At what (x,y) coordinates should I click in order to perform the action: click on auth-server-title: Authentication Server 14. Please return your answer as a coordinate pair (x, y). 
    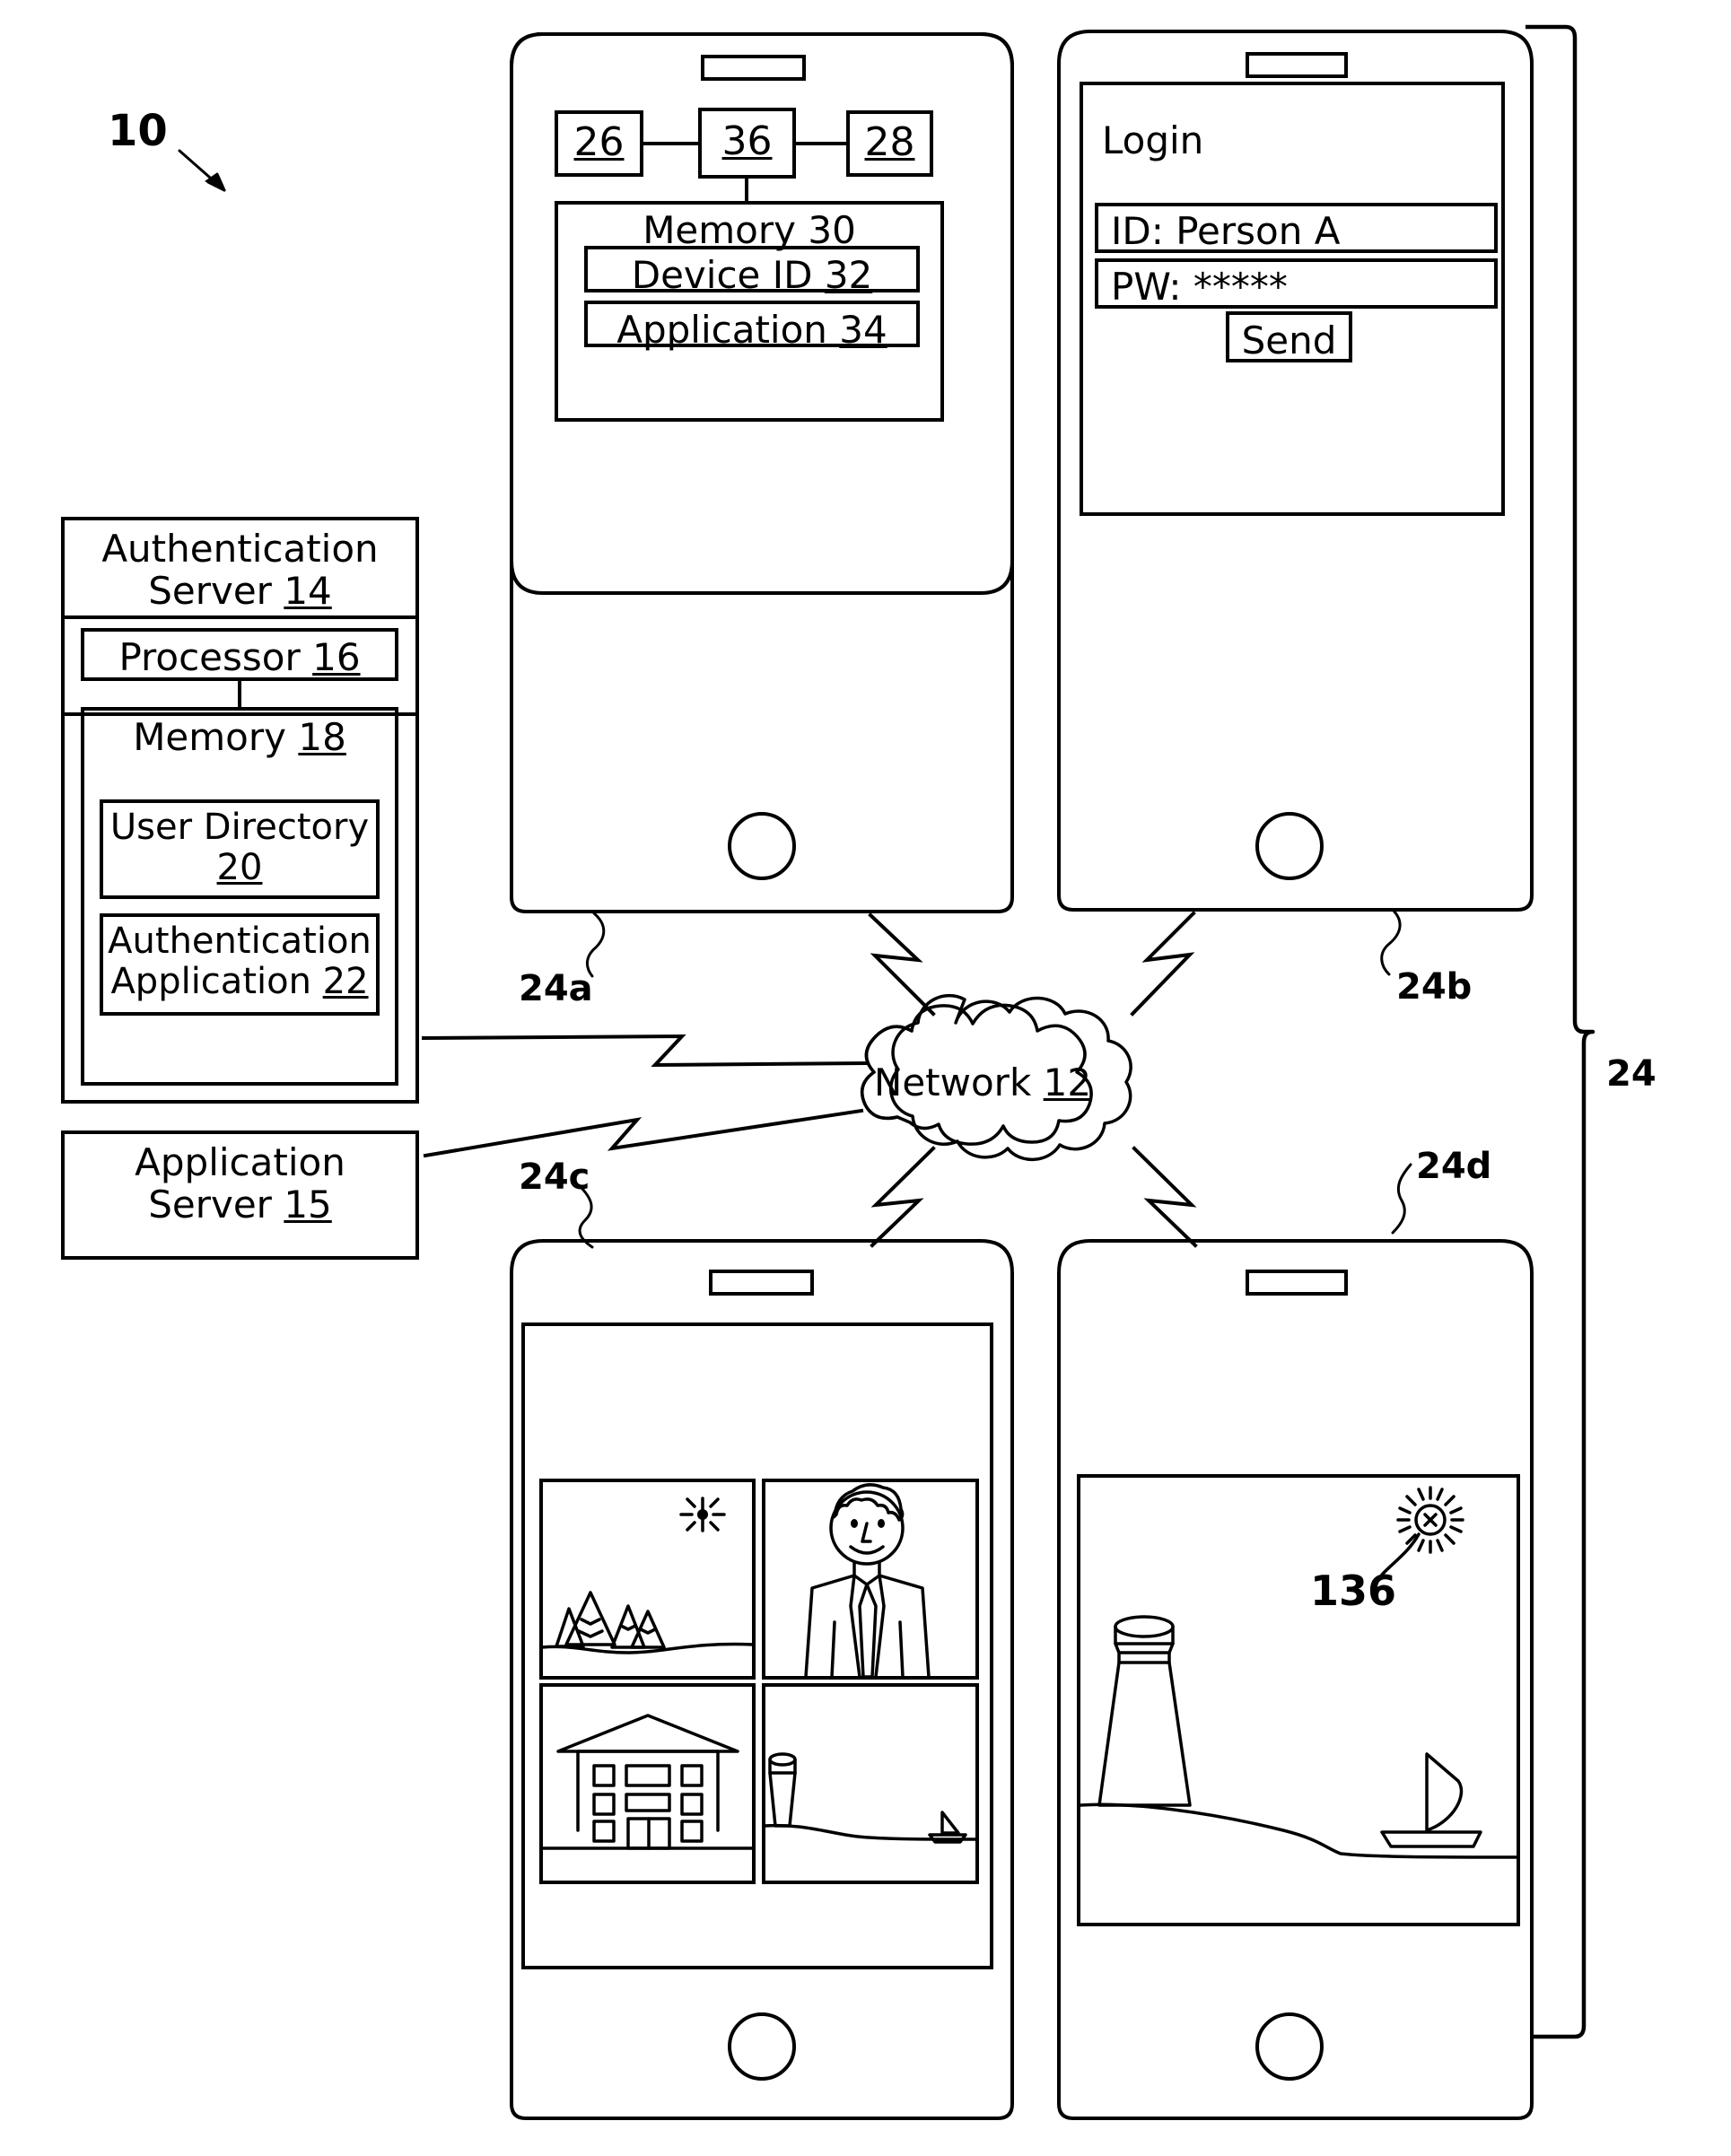
    Looking at the image, I should click on (240, 570).